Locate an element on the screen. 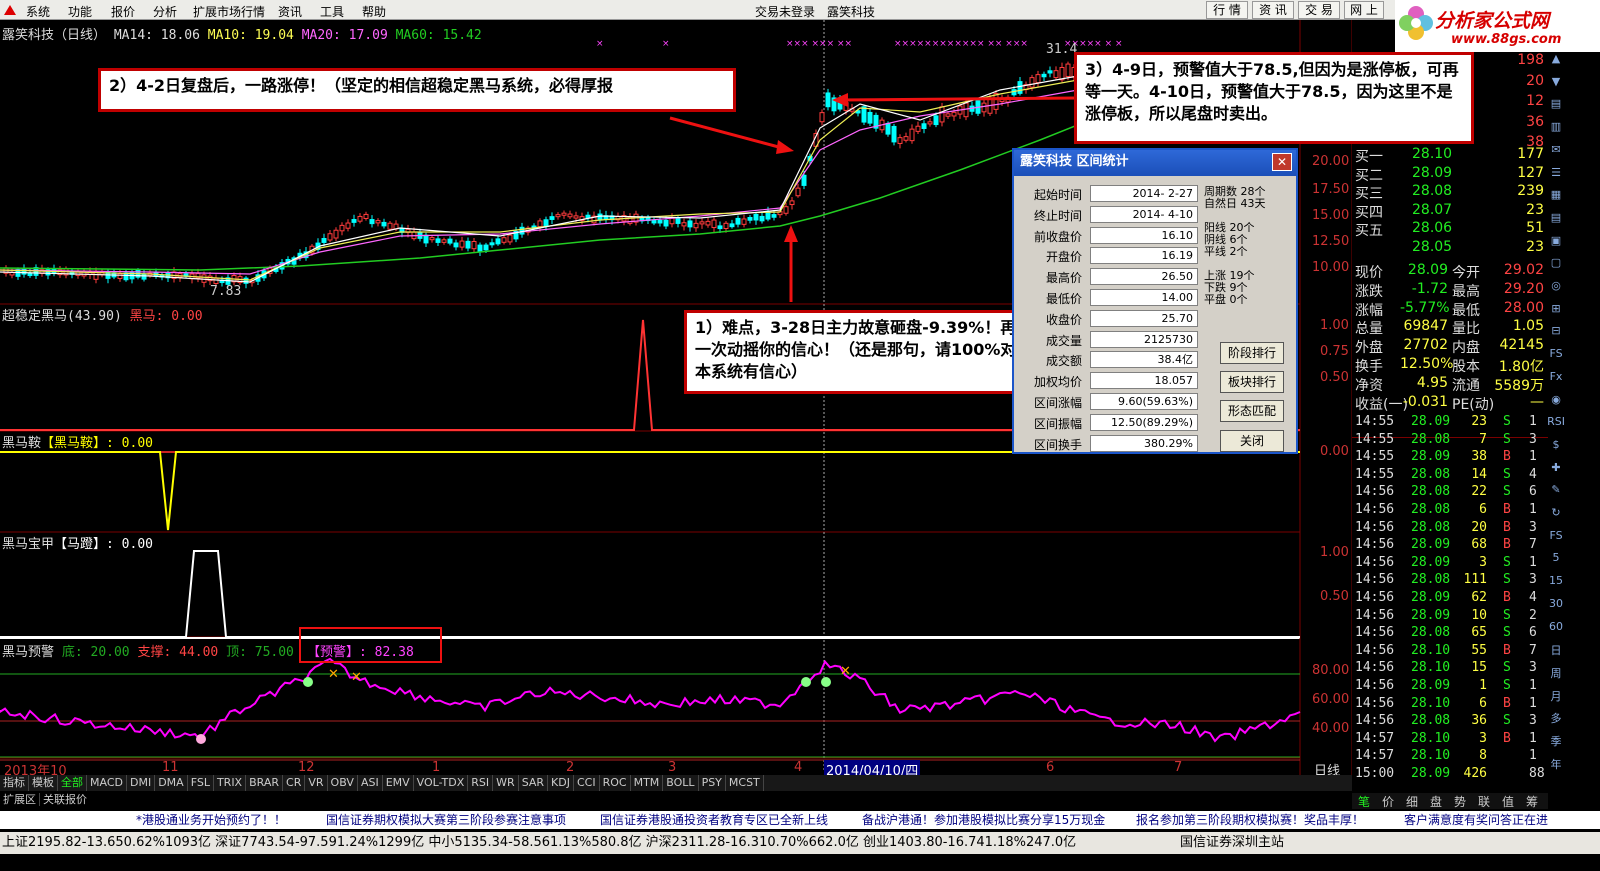 The image size is (1600, 871). indicator-tab: VOL-TDX is located at coordinates (441, 783).